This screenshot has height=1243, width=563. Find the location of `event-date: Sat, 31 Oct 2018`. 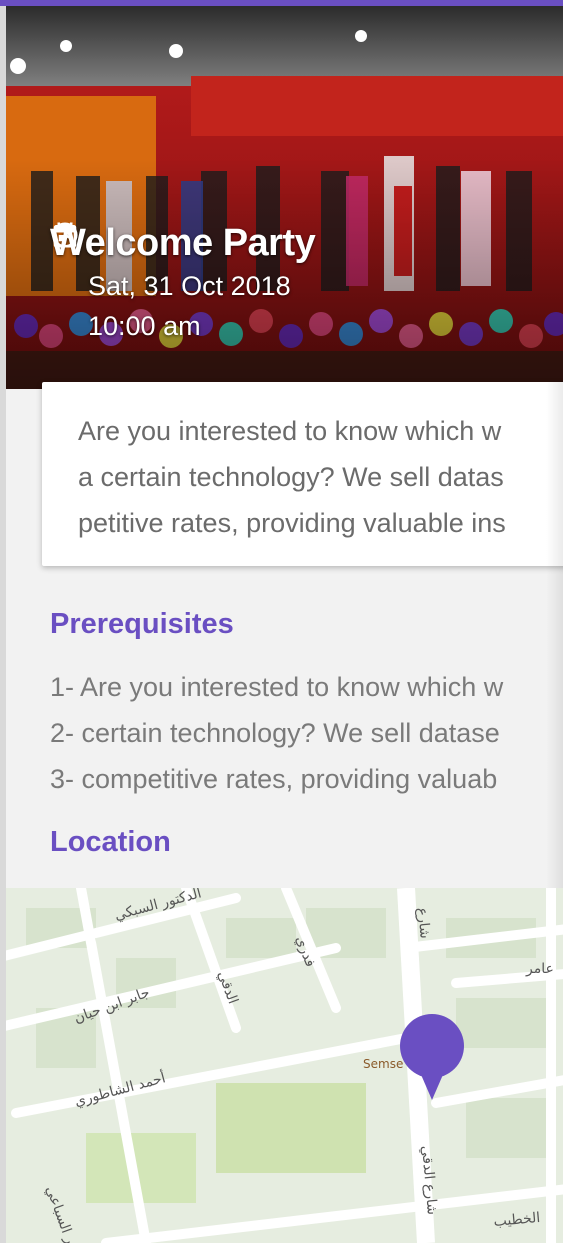

event-date: Sat, 31 Oct 2018 is located at coordinates (189, 286).